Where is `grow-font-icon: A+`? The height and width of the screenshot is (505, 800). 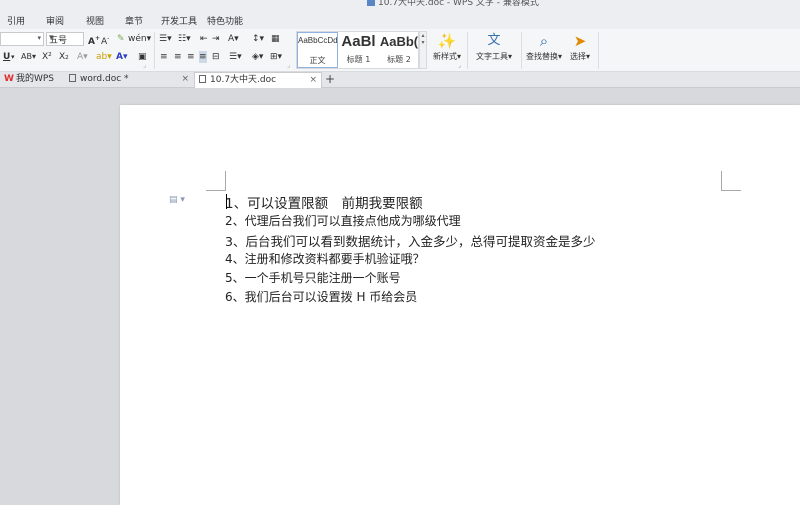 grow-font-icon: A+ is located at coordinates (94, 40).